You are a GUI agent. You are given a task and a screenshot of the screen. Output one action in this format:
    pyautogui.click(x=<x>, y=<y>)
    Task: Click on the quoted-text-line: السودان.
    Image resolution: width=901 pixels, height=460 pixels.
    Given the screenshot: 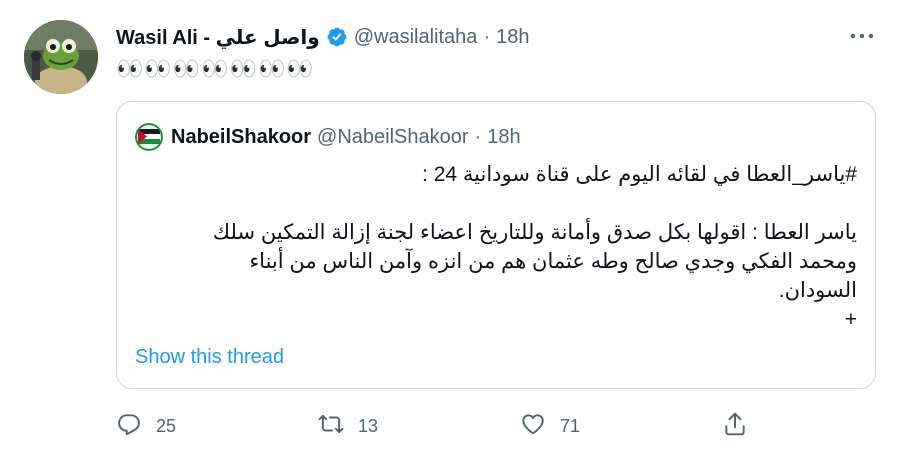 What is the action you would take?
    pyautogui.click(x=817, y=290)
    